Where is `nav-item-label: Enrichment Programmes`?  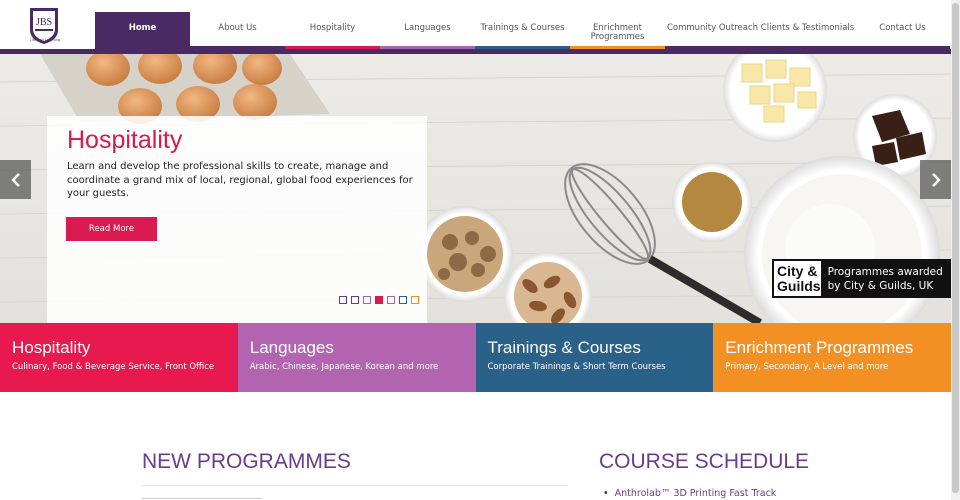
nav-item-label: Enrichment Programmes is located at coordinates (617, 32).